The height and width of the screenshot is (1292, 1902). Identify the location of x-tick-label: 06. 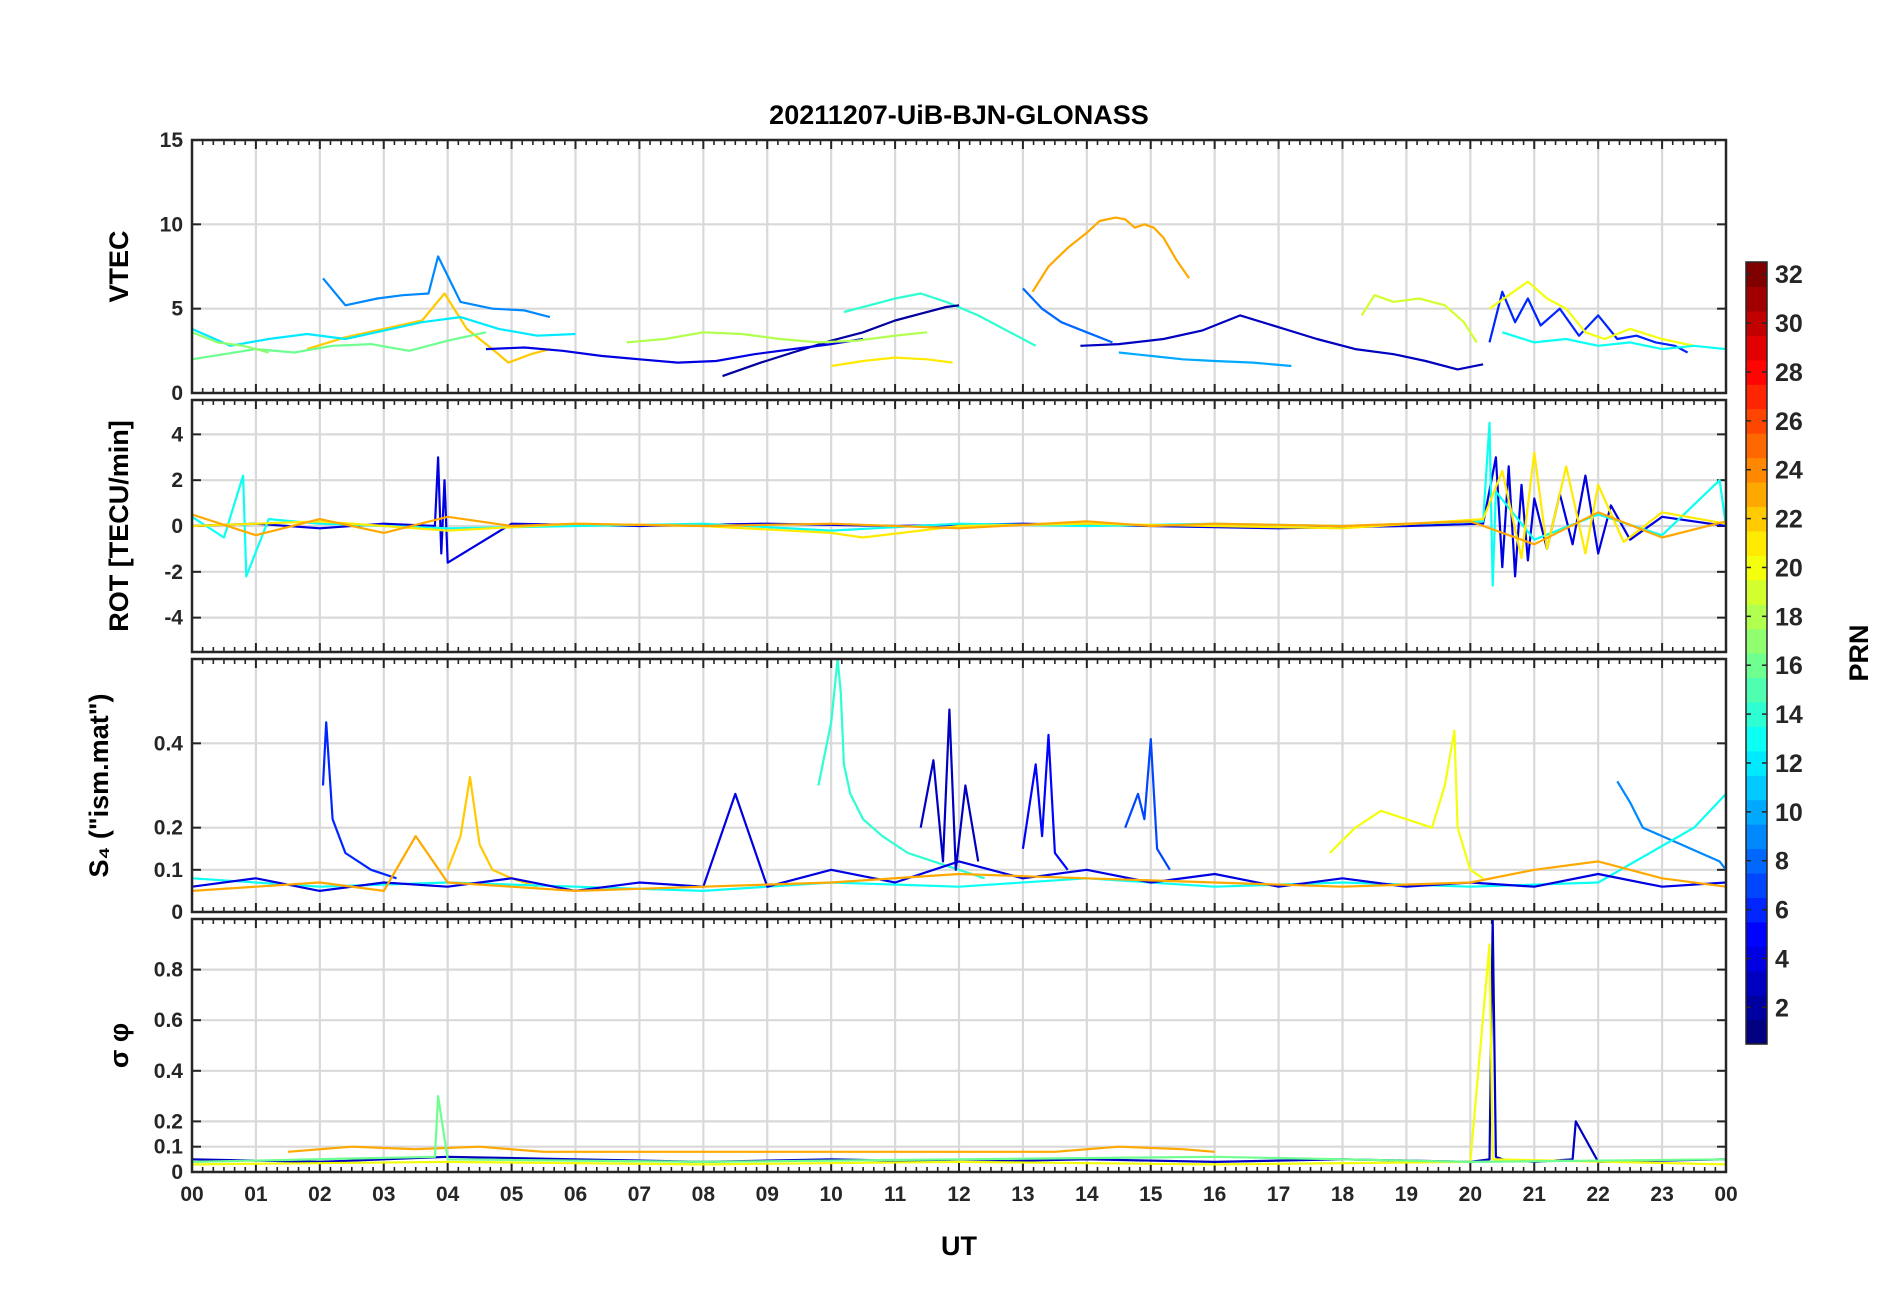
(575, 1194).